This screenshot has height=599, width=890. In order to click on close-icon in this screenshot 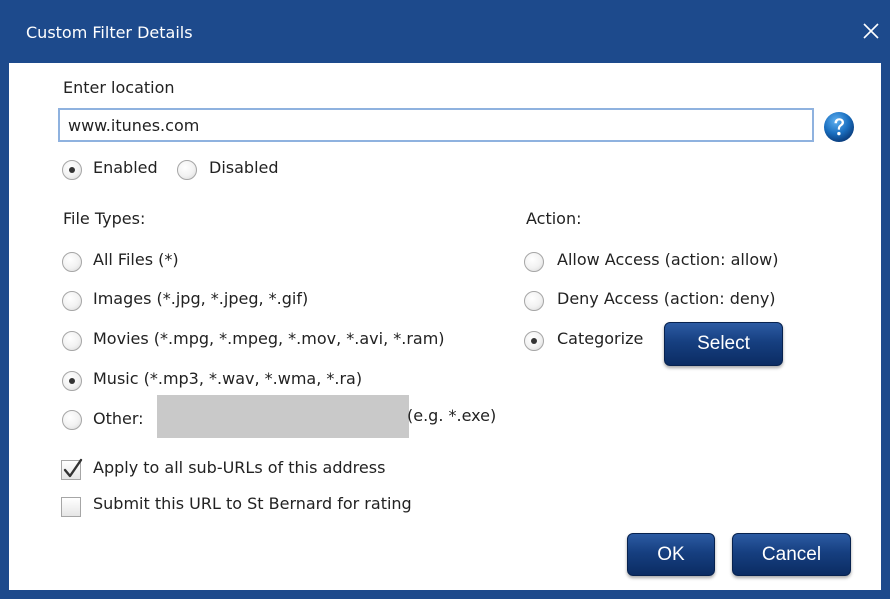, I will do `click(871, 31)`.